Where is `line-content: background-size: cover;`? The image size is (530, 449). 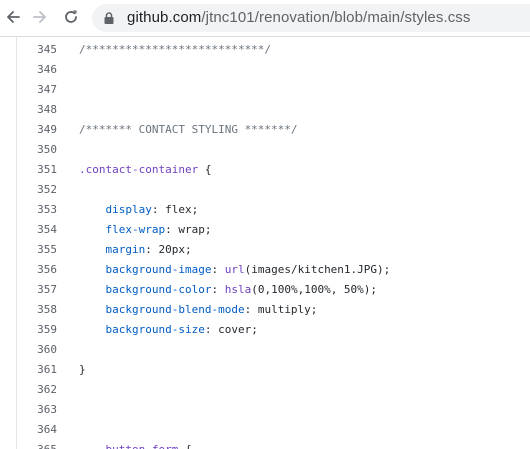 line-content: background-size: cover; is located at coordinates (168, 330).